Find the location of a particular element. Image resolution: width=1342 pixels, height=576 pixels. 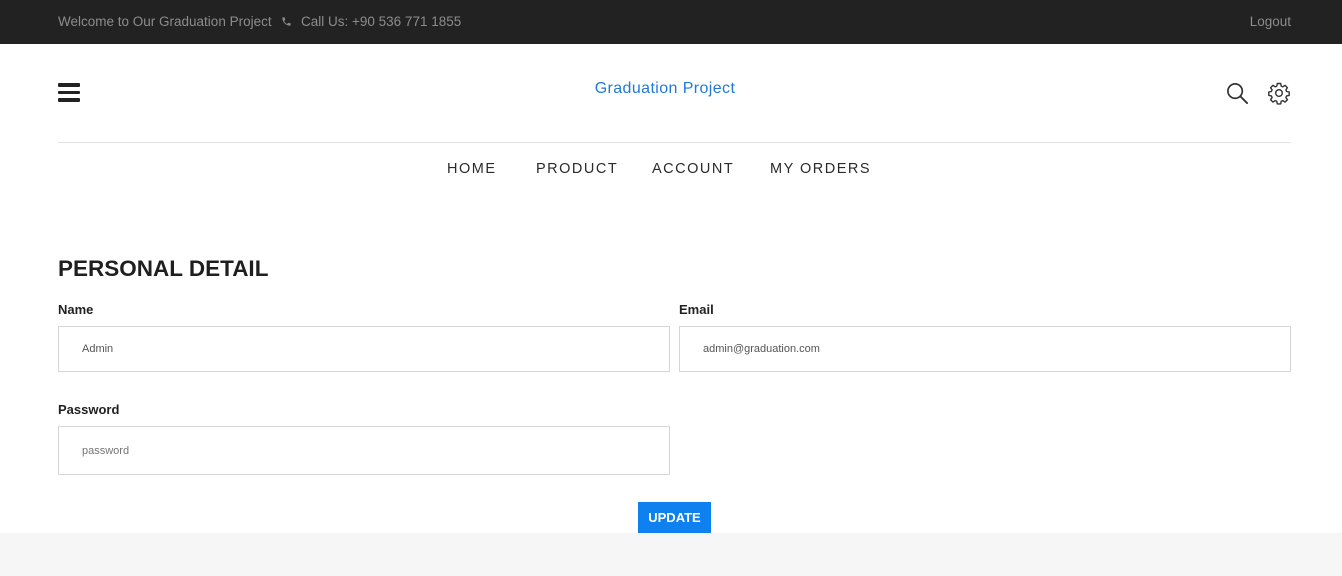

password-label: Password is located at coordinates (89, 409).